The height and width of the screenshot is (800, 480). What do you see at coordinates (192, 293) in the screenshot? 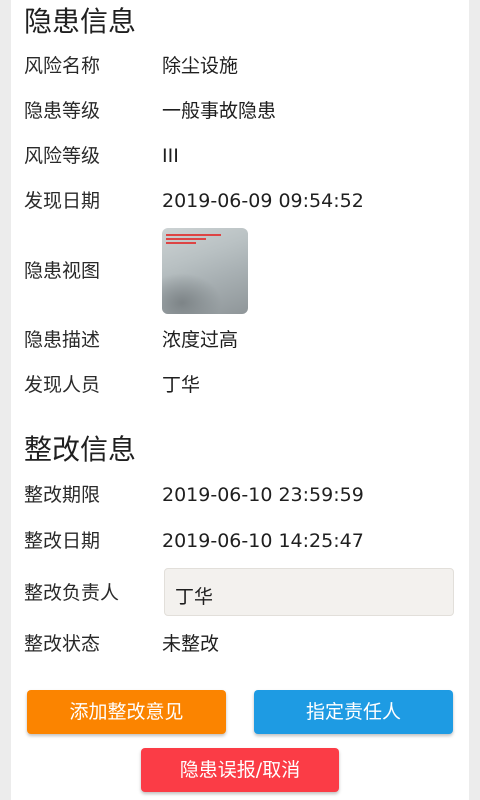
I see `photo-shadow` at bounding box center [192, 293].